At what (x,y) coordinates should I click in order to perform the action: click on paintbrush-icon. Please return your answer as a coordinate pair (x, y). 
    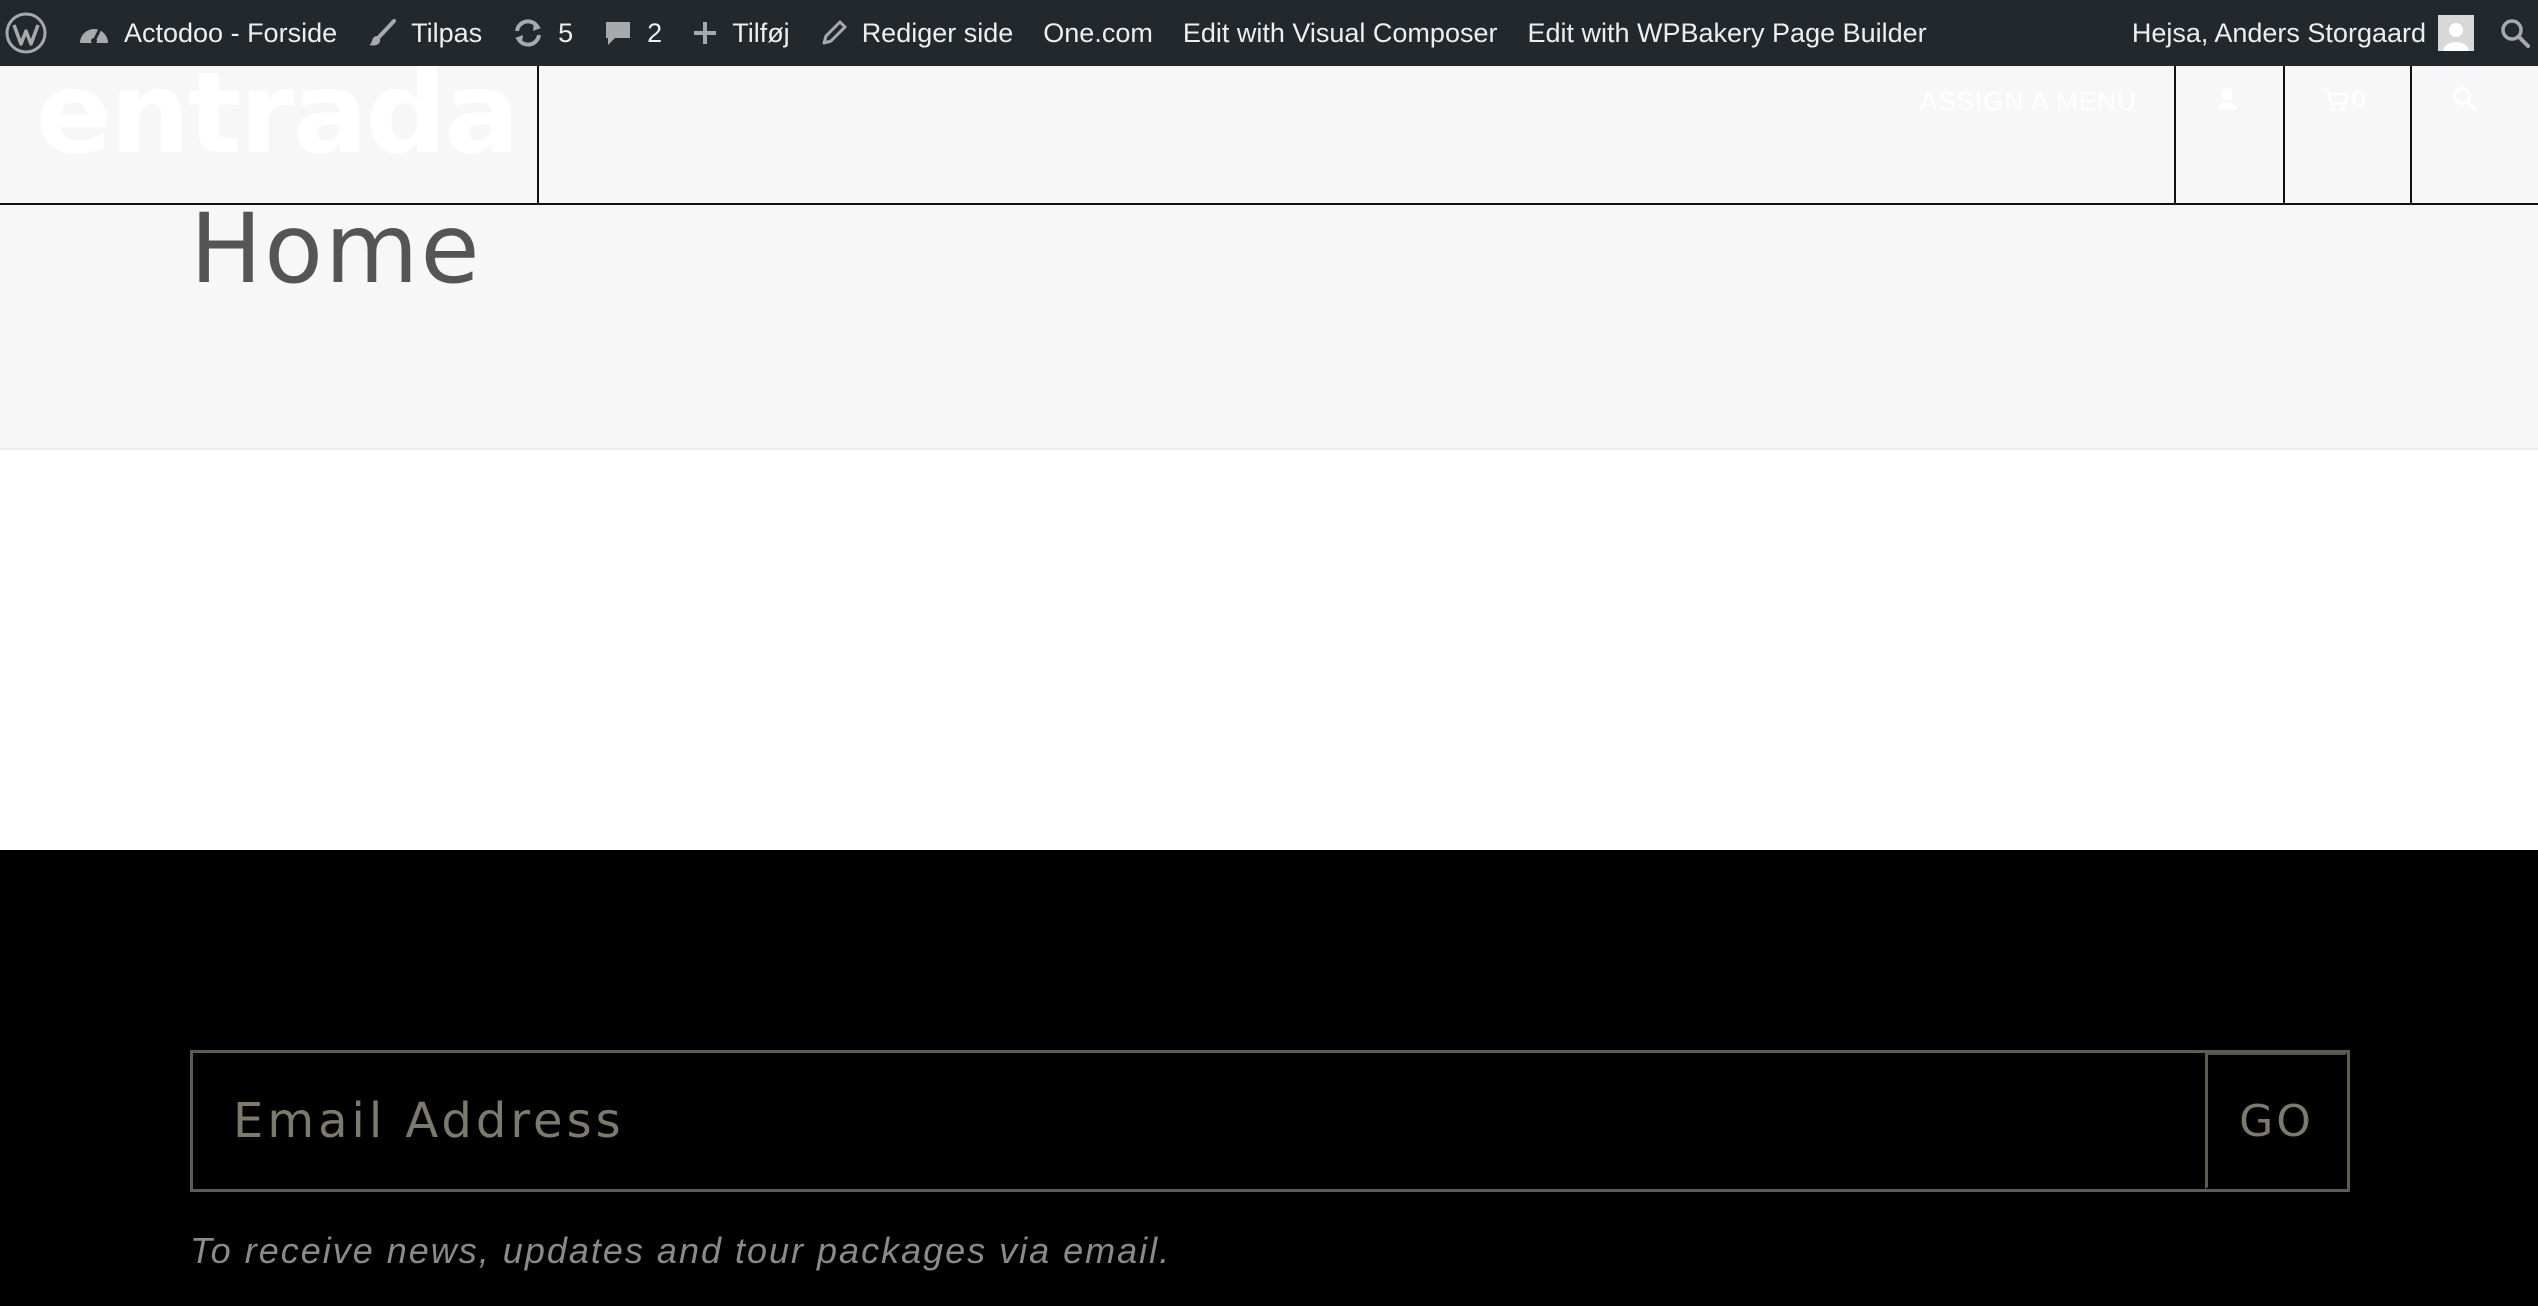
    Looking at the image, I should click on (382, 33).